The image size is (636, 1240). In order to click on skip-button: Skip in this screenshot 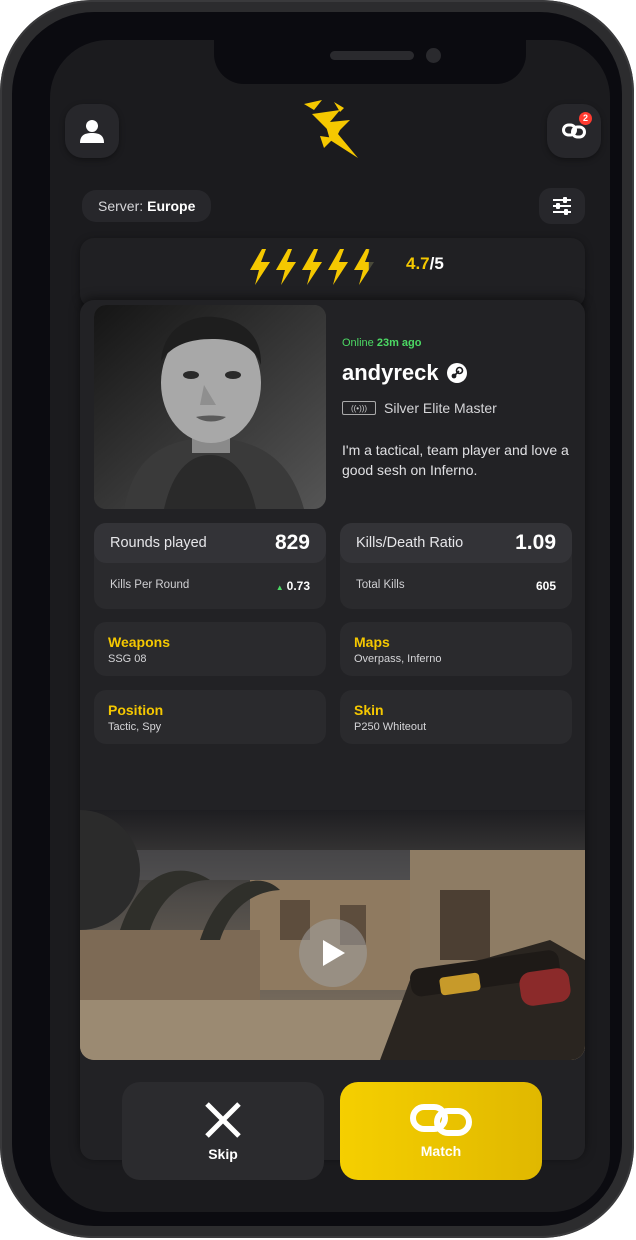, I will do `click(223, 1131)`.